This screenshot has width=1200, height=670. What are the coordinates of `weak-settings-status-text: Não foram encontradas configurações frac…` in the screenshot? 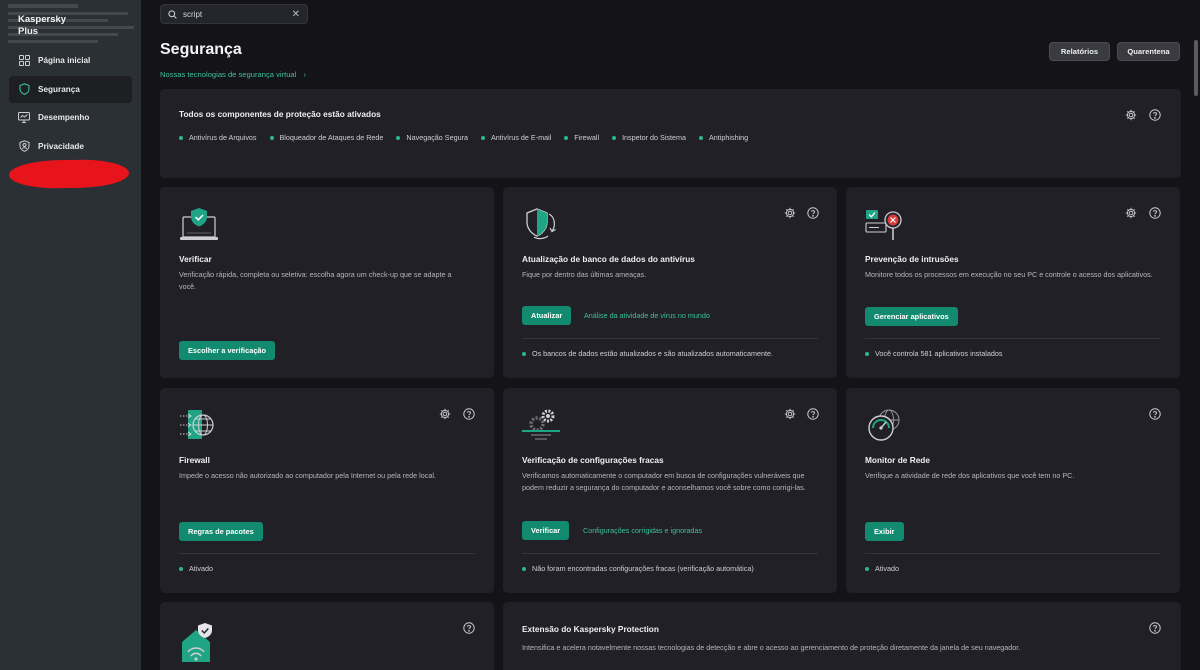 It's located at (643, 568).